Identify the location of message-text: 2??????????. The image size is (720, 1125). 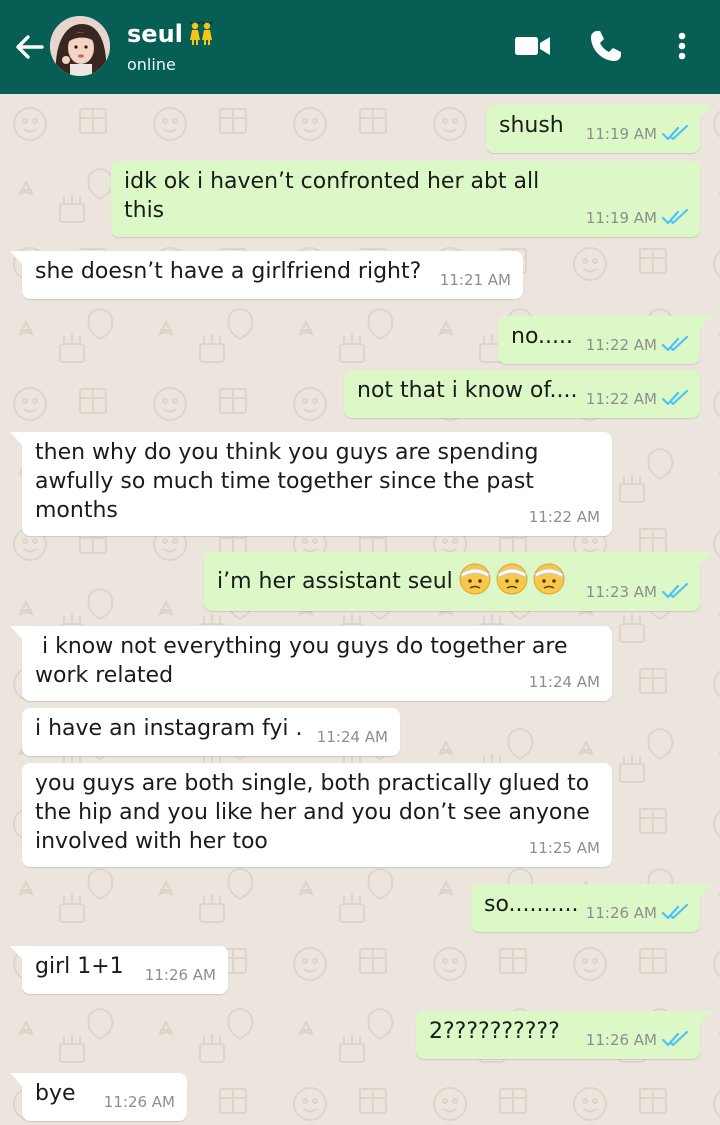
(494, 1031).